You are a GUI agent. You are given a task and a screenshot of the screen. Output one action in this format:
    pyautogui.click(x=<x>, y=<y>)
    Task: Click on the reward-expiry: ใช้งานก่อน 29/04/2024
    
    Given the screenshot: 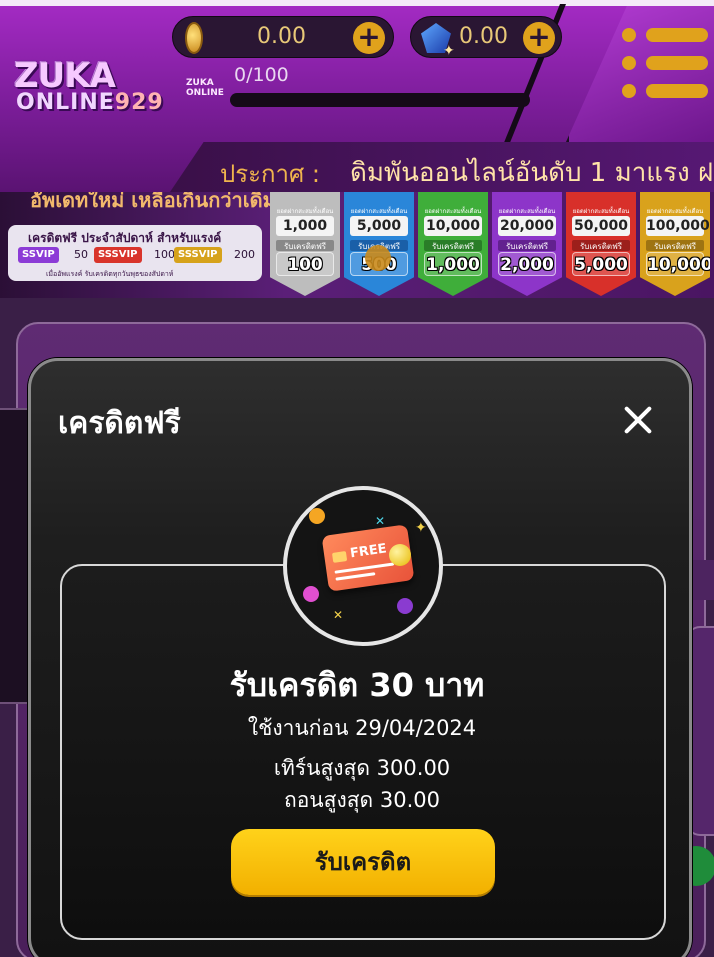 What is the action you would take?
    pyautogui.click(x=362, y=728)
    